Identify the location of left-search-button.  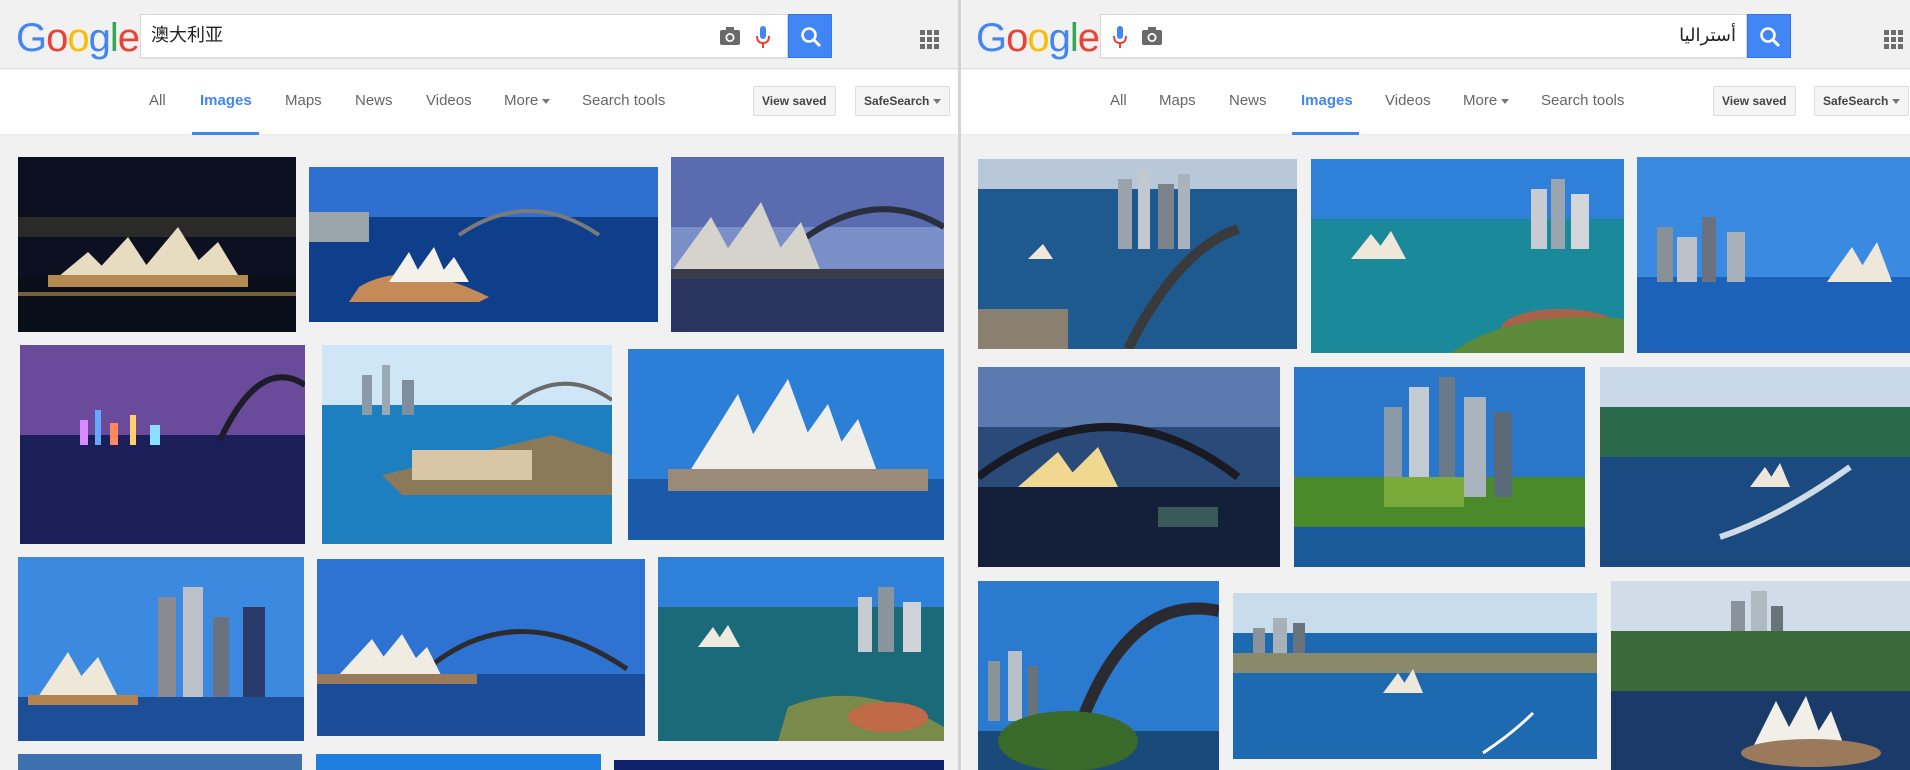
(810, 36).